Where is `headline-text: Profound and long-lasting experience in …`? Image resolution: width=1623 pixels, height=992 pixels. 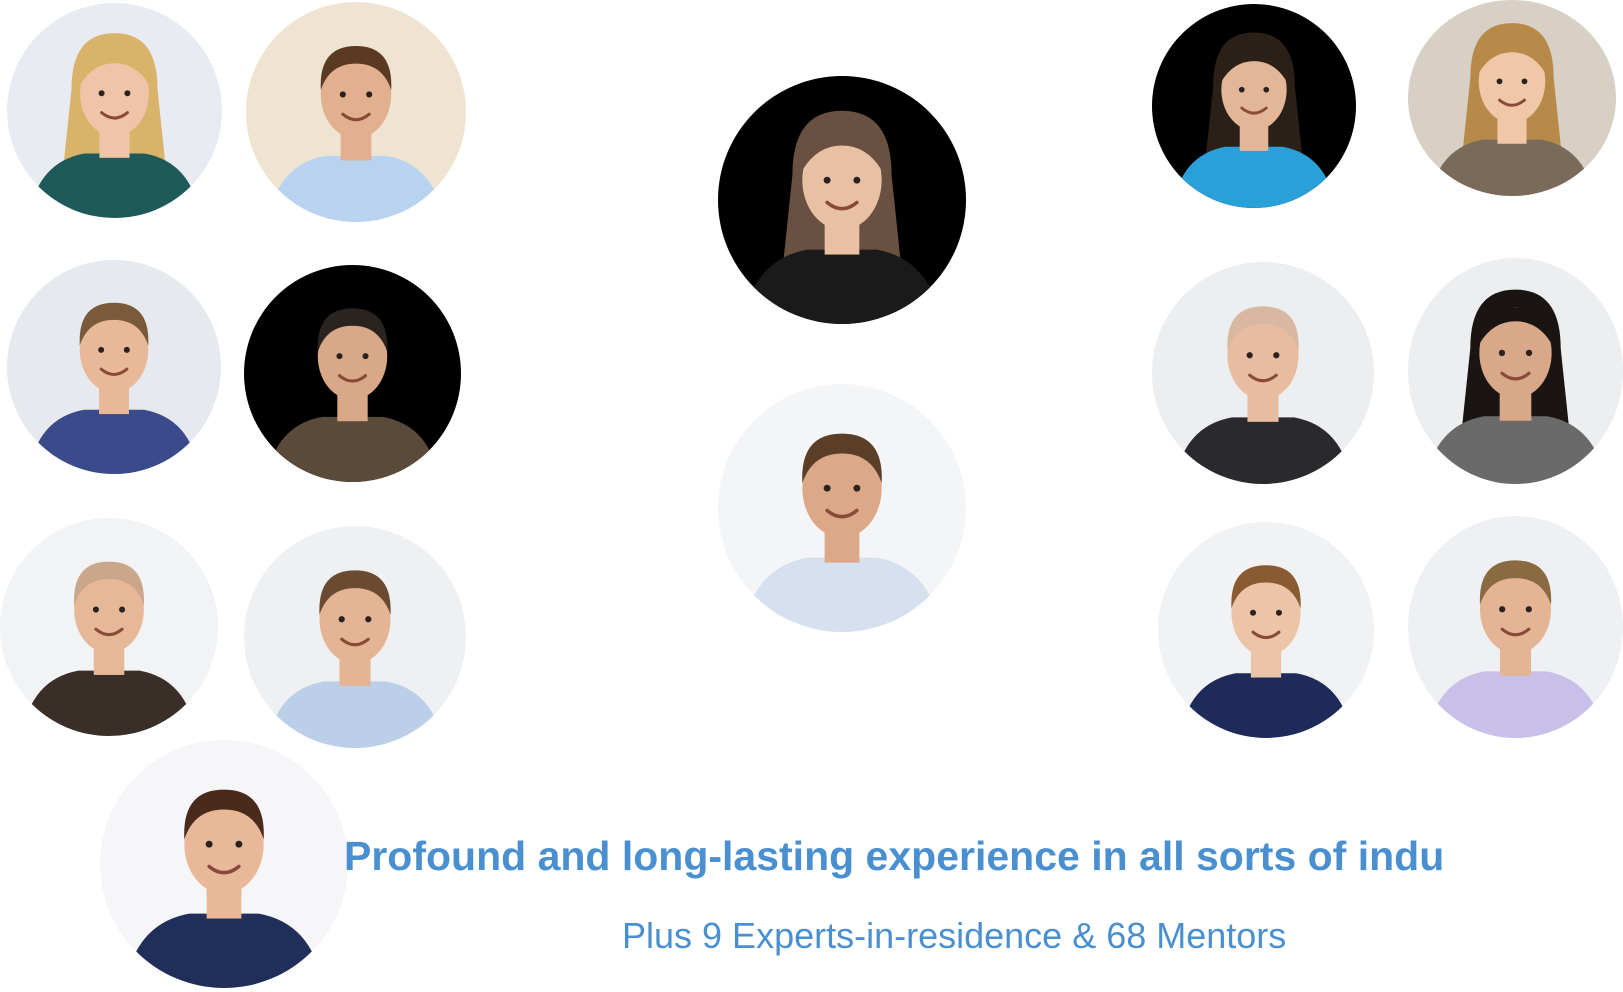 headline-text: Profound and long-lasting experience in … is located at coordinates (894, 856).